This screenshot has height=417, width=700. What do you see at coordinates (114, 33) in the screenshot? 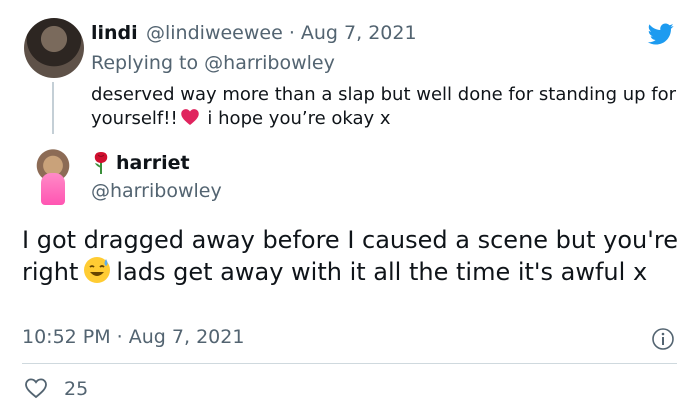
I see `reply-display-name: lindi` at bounding box center [114, 33].